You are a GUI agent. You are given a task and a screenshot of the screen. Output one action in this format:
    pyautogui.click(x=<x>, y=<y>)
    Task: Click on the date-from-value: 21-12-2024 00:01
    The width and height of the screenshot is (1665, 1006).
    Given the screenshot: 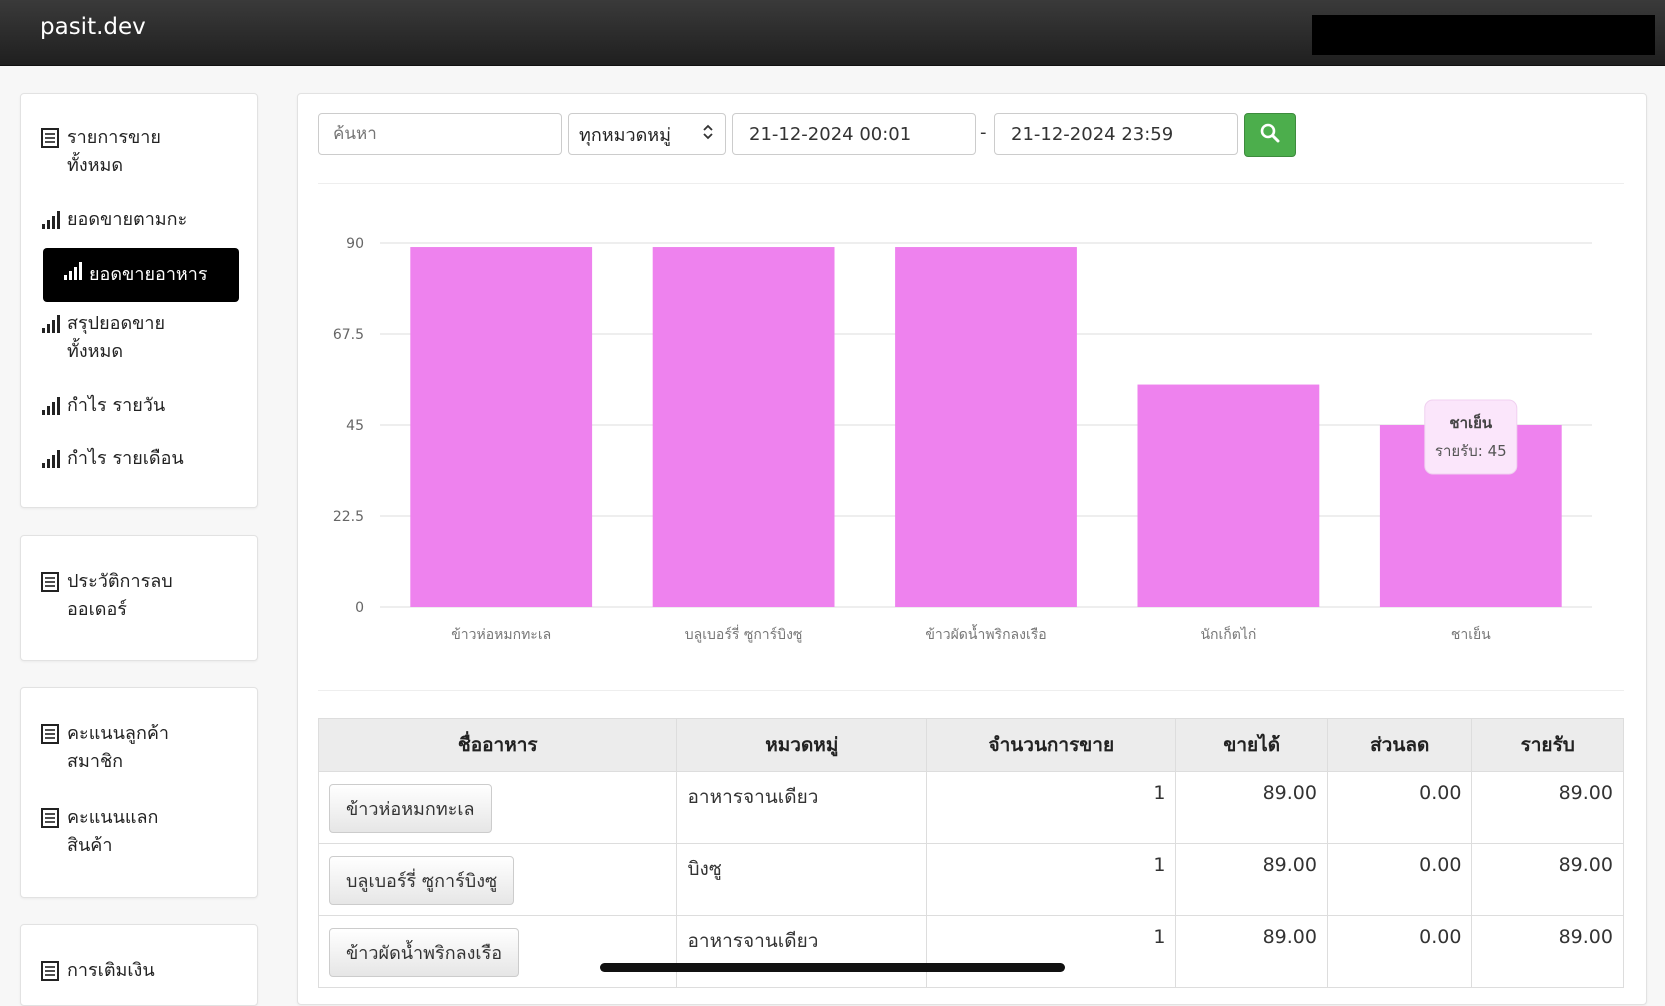 What is the action you would take?
    pyautogui.click(x=830, y=134)
    